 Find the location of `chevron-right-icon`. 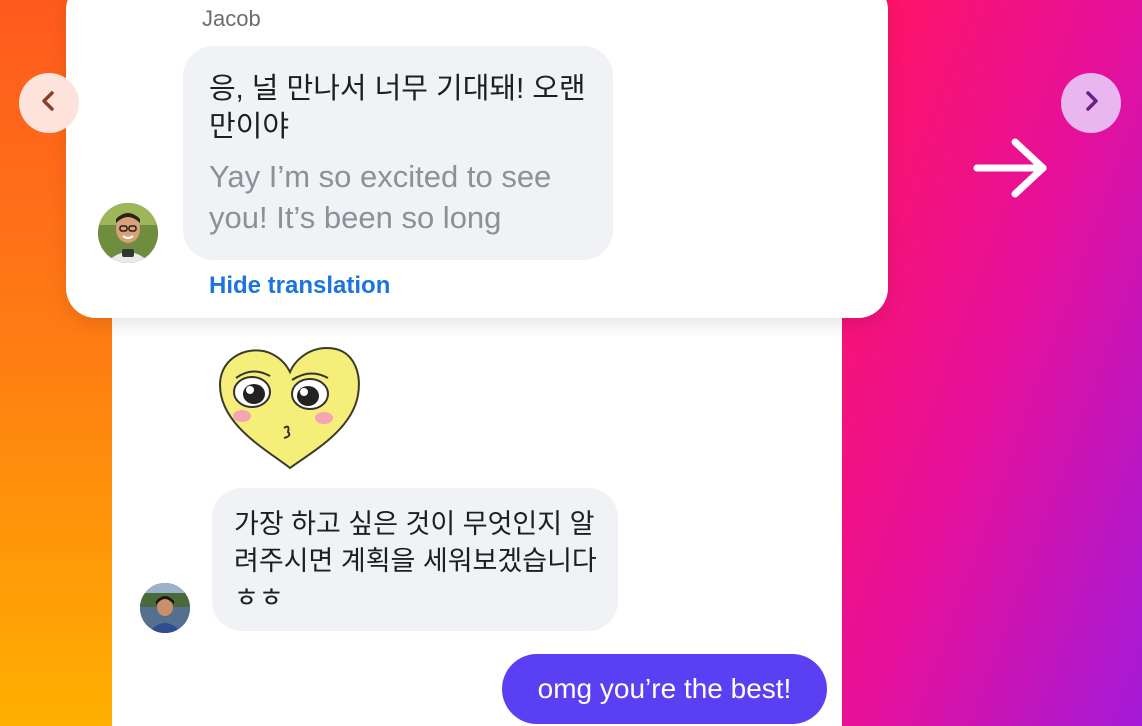

chevron-right-icon is located at coordinates (1091, 103).